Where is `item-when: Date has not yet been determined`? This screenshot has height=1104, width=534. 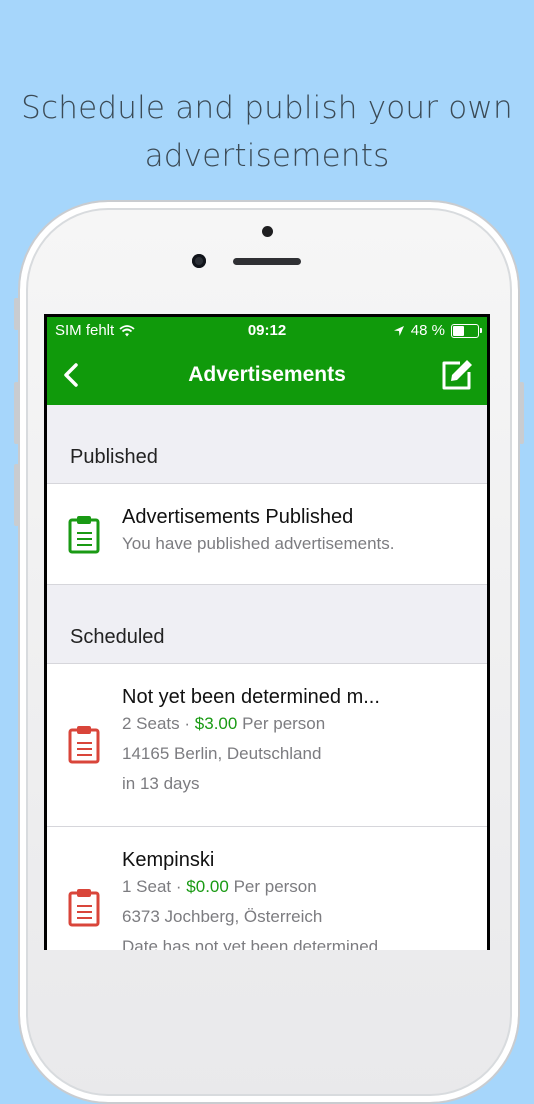
item-when: Date has not yet been determined is located at coordinates (250, 943).